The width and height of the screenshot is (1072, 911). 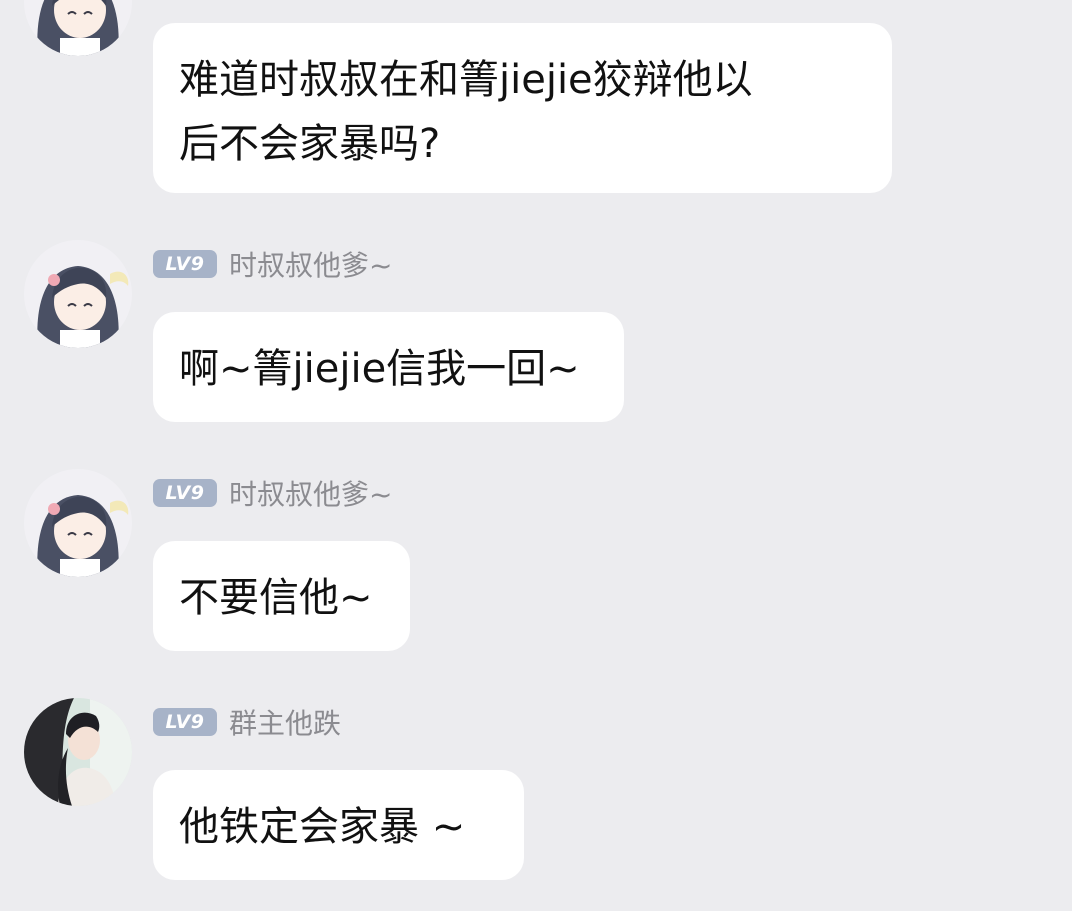 What do you see at coordinates (310, 144) in the screenshot?
I see `message-text-line: 后不会家暴吗?` at bounding box center [310, 144].